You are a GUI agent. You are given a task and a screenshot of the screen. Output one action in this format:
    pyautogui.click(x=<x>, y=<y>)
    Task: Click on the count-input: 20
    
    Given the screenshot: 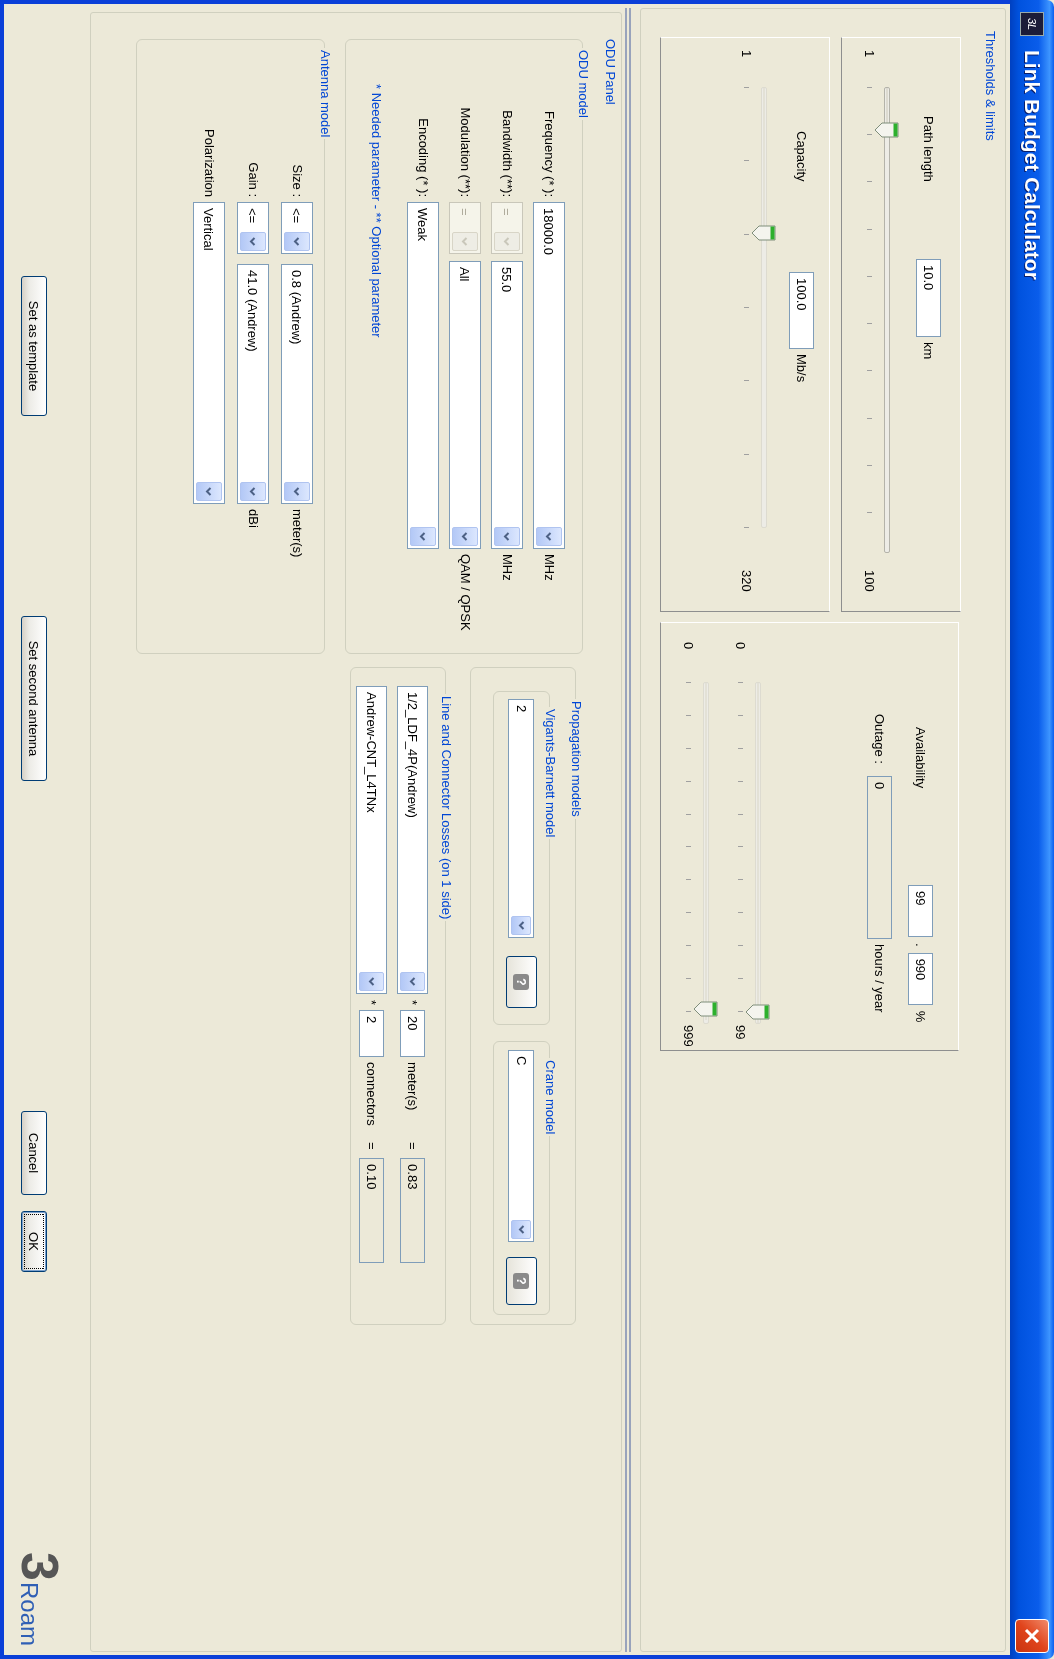 What is the action you would take?
    pyautogui.click(x=412, y=1034)
    